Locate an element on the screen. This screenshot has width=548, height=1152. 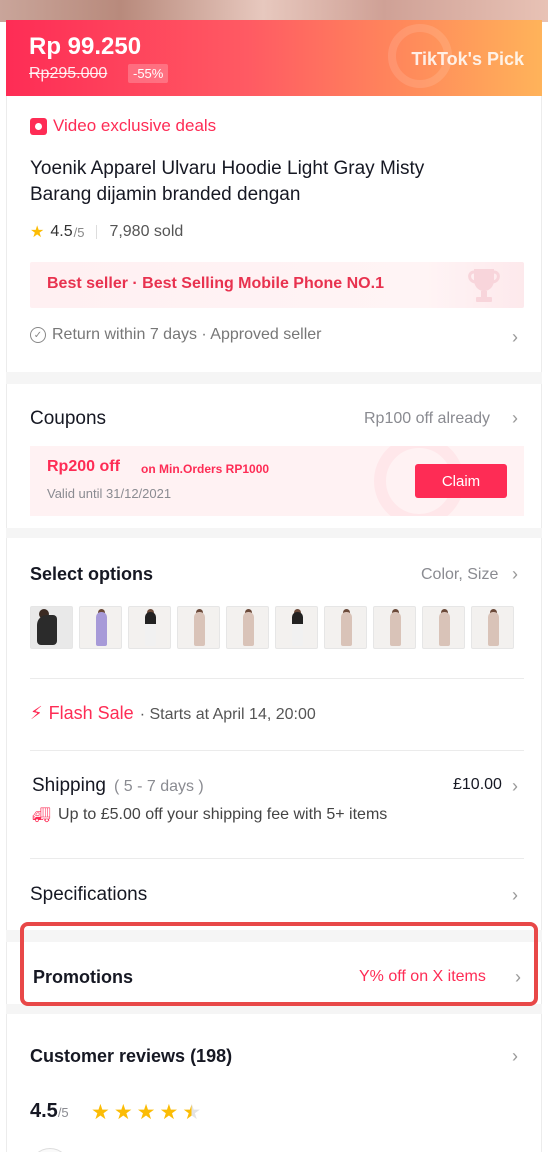
specifications-title: Specifications is located at coordinates (88, 895).